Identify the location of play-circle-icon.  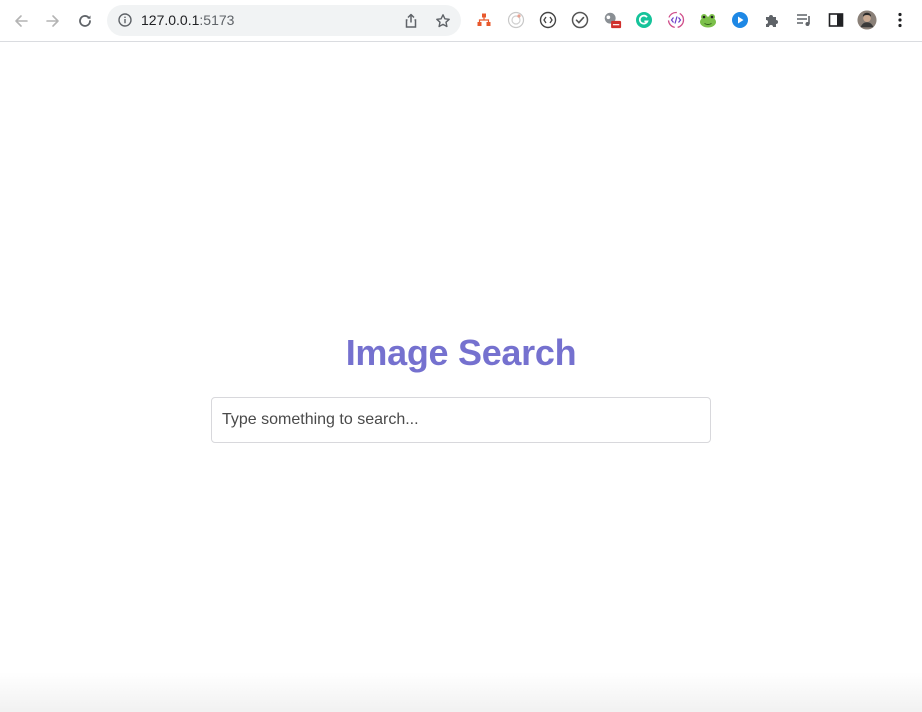
(740, 20).